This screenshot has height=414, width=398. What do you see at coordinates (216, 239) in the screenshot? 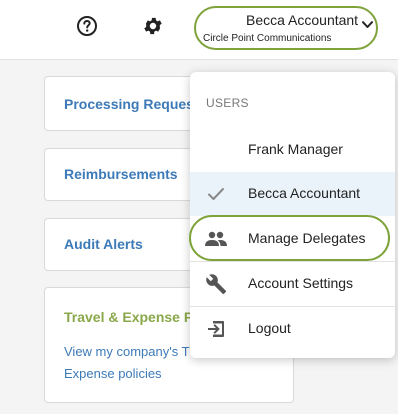
I see `people-icon` at bounding box center [216, 239].